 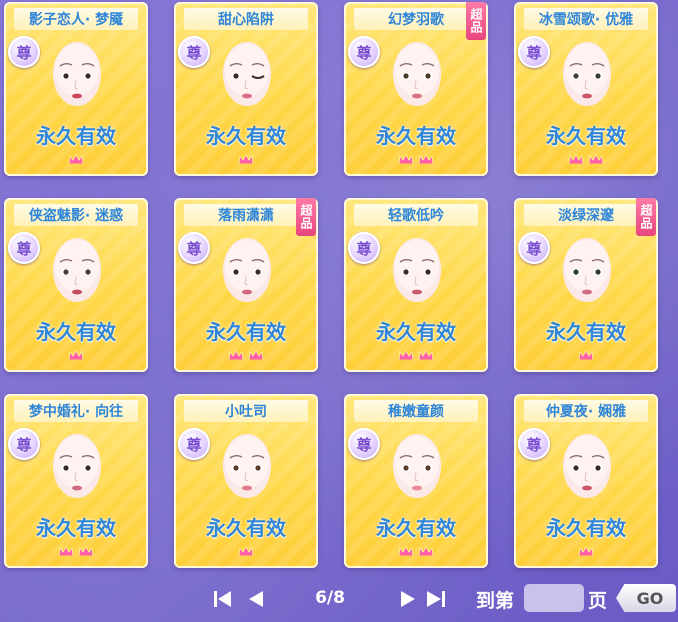 I want to click on face-style-name: 落雨潇潇, so click(x=246, y=215).